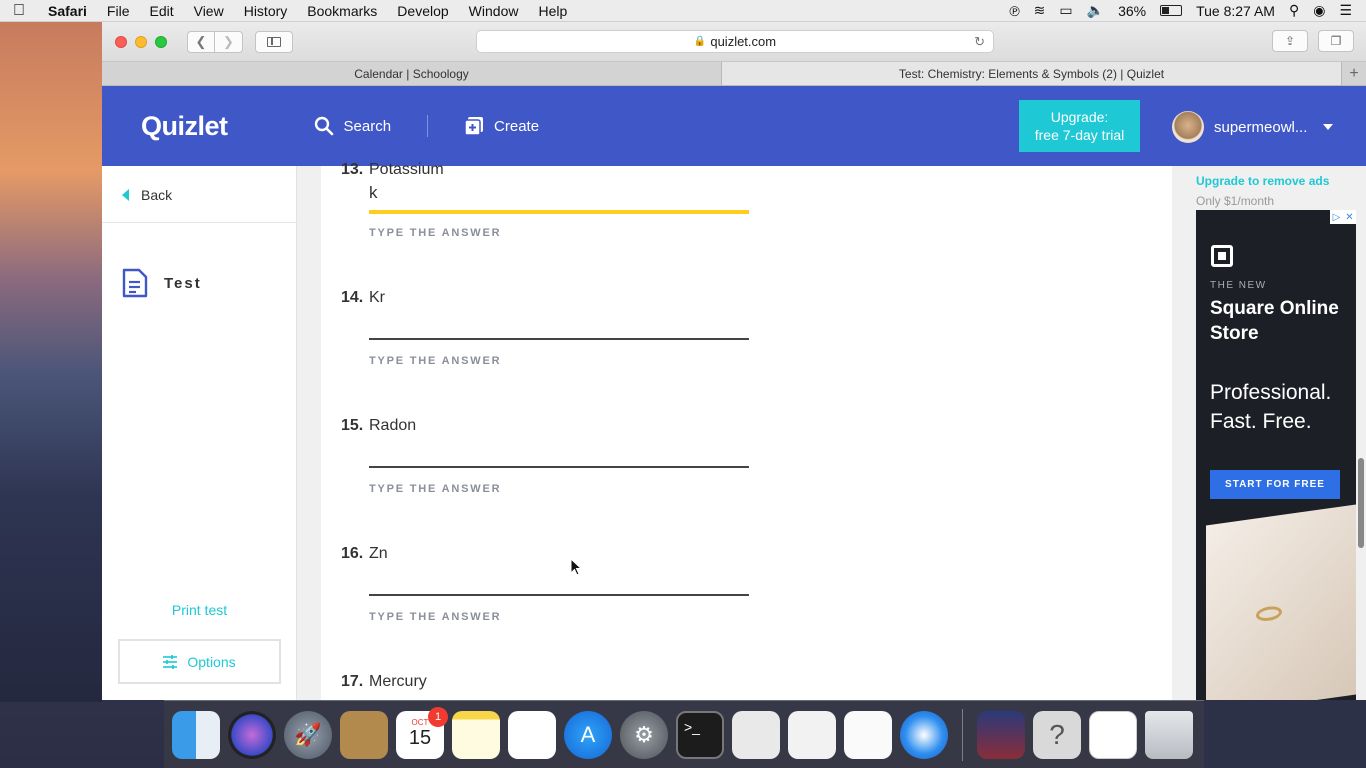 The height and width of the screenshot is (768, 1366). I want to click on adchoices-icon: ▷, so click(1336, 217).